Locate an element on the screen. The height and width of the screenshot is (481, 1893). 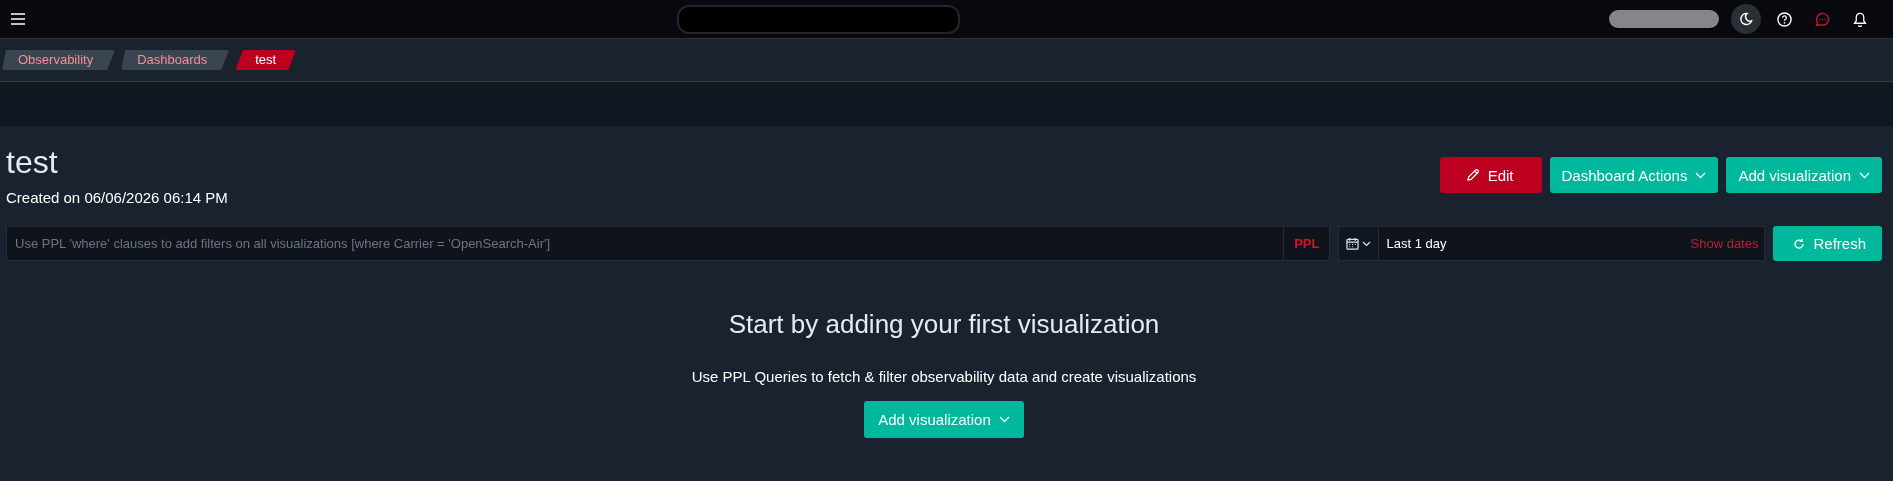
time-range: Last 1 day is located at coordinates (1417, 243).